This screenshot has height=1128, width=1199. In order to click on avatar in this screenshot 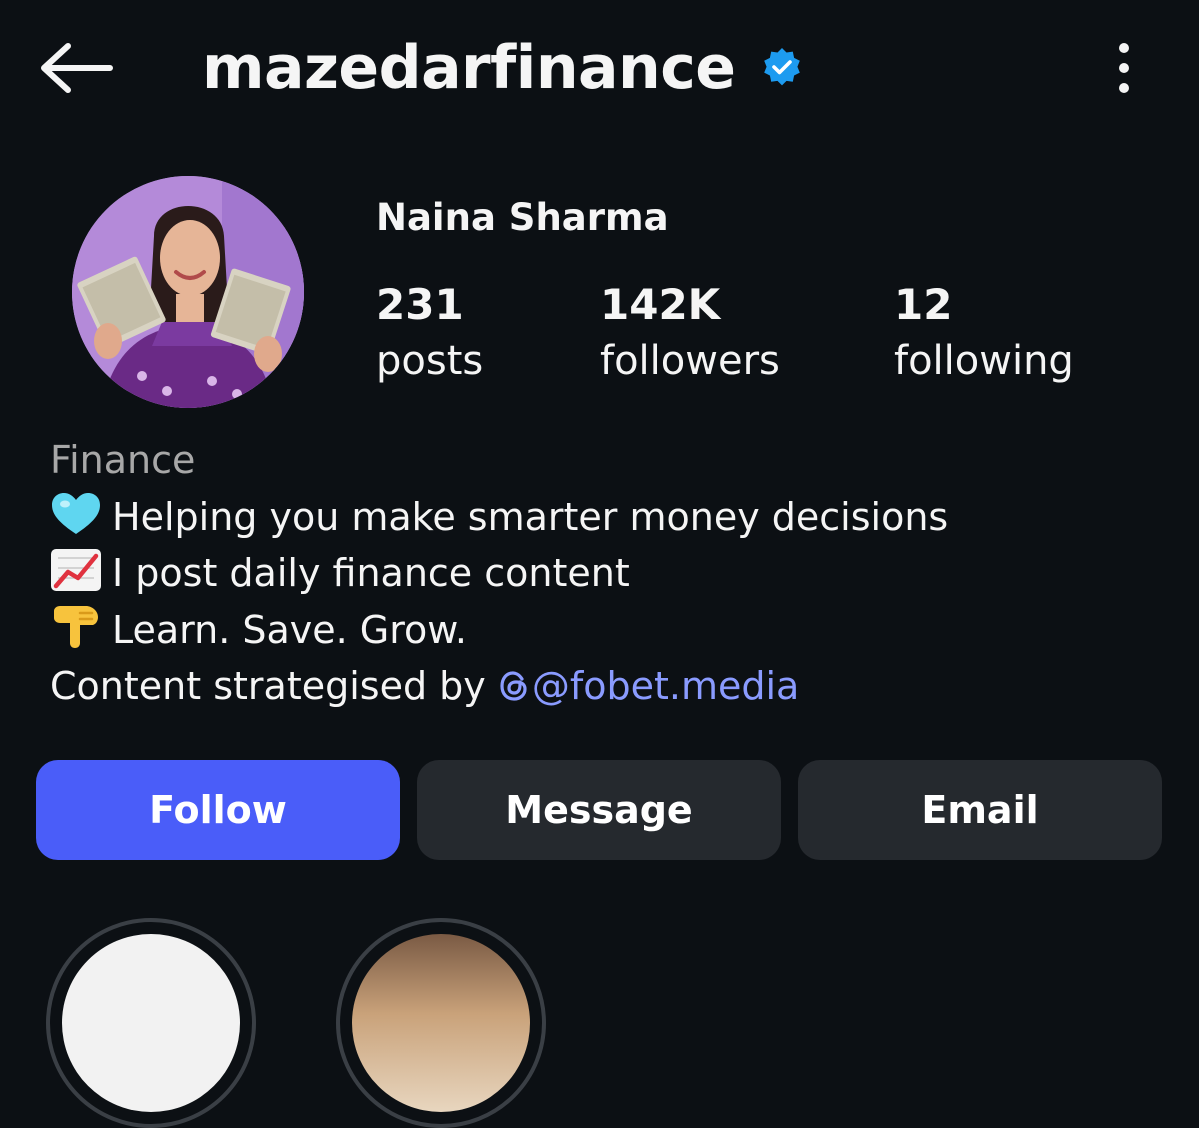, I will do `click(188, 292)`.